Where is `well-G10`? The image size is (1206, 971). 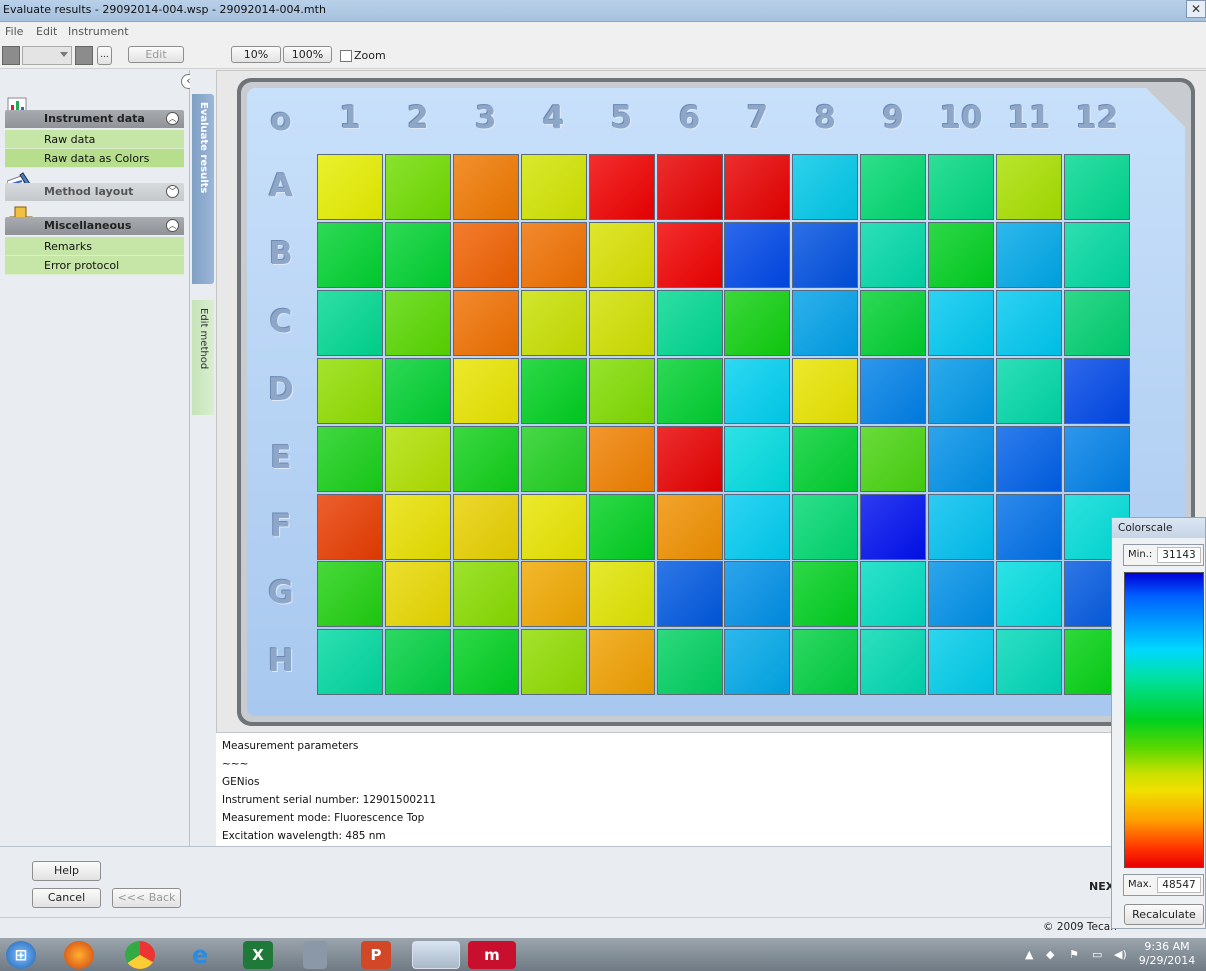 well-G10 is located at coordinates (961, 594).